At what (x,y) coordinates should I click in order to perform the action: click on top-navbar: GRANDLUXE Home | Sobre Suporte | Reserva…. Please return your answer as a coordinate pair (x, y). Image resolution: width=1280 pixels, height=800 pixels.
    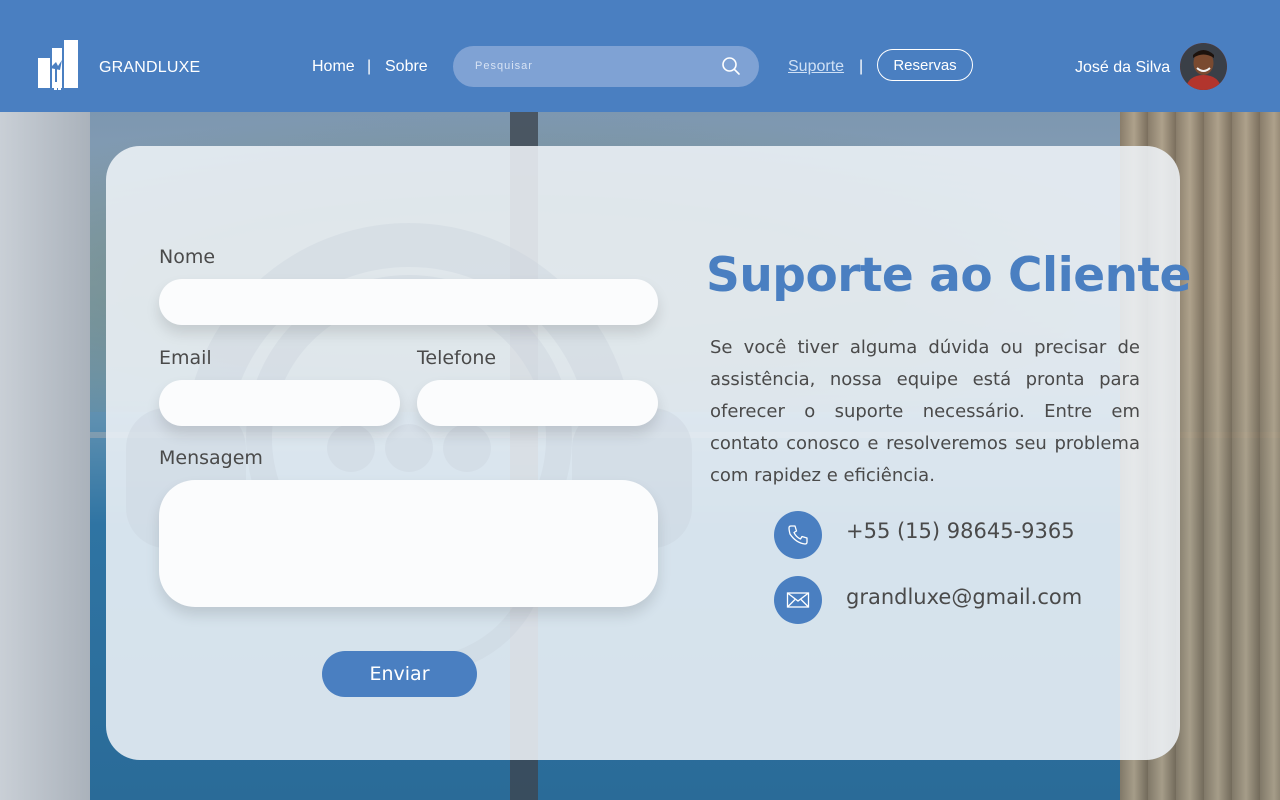
    Looking at the image, I should click on (640, 56).